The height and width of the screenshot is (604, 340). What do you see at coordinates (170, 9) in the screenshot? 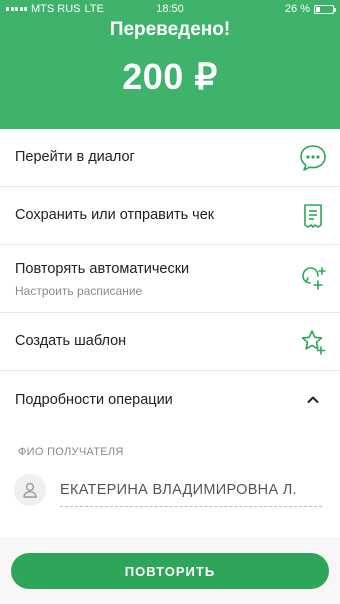
I see `status-bar: MTS RUS LTE 18:50 26 %` at bounding box center [170, 9].